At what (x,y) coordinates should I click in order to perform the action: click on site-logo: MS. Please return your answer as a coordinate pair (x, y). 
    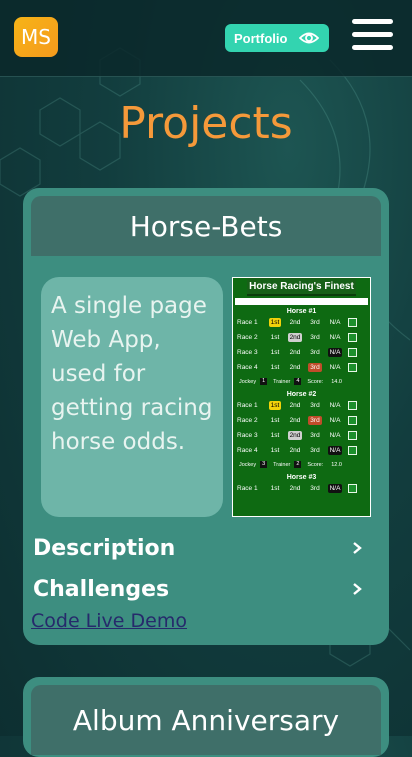
    Looking at the image, I should click on (36, 37).